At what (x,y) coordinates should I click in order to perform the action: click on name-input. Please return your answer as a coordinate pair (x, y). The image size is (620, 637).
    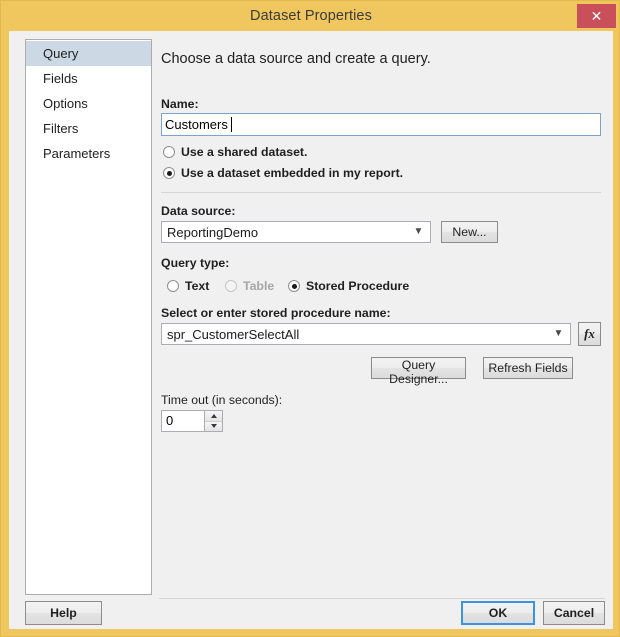
    Looking at the image, I should click on (381, 124).